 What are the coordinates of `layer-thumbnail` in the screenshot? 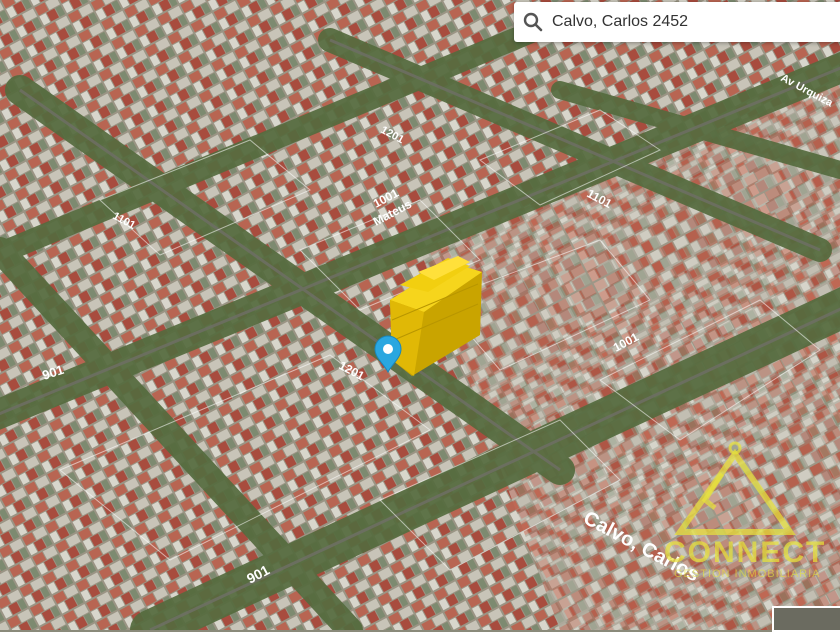 It's located at (806, 619).